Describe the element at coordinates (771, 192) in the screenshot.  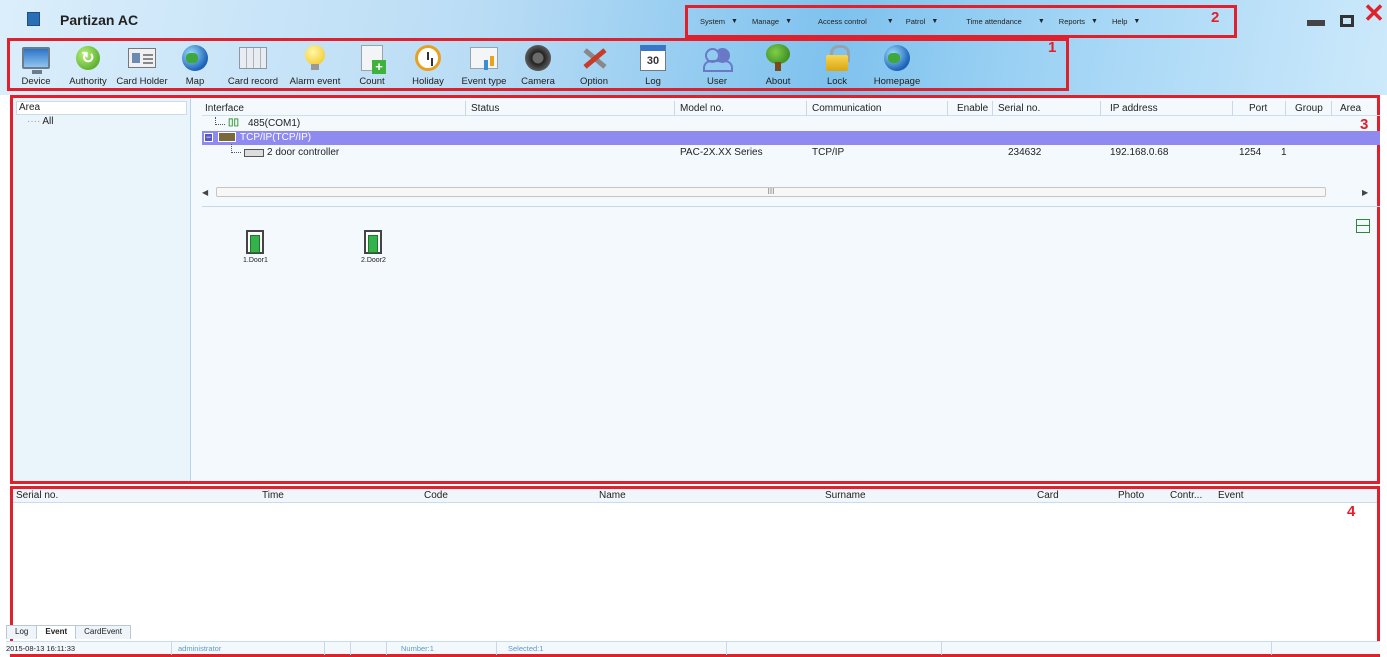
I see `scroll-thumb: III` at that location.